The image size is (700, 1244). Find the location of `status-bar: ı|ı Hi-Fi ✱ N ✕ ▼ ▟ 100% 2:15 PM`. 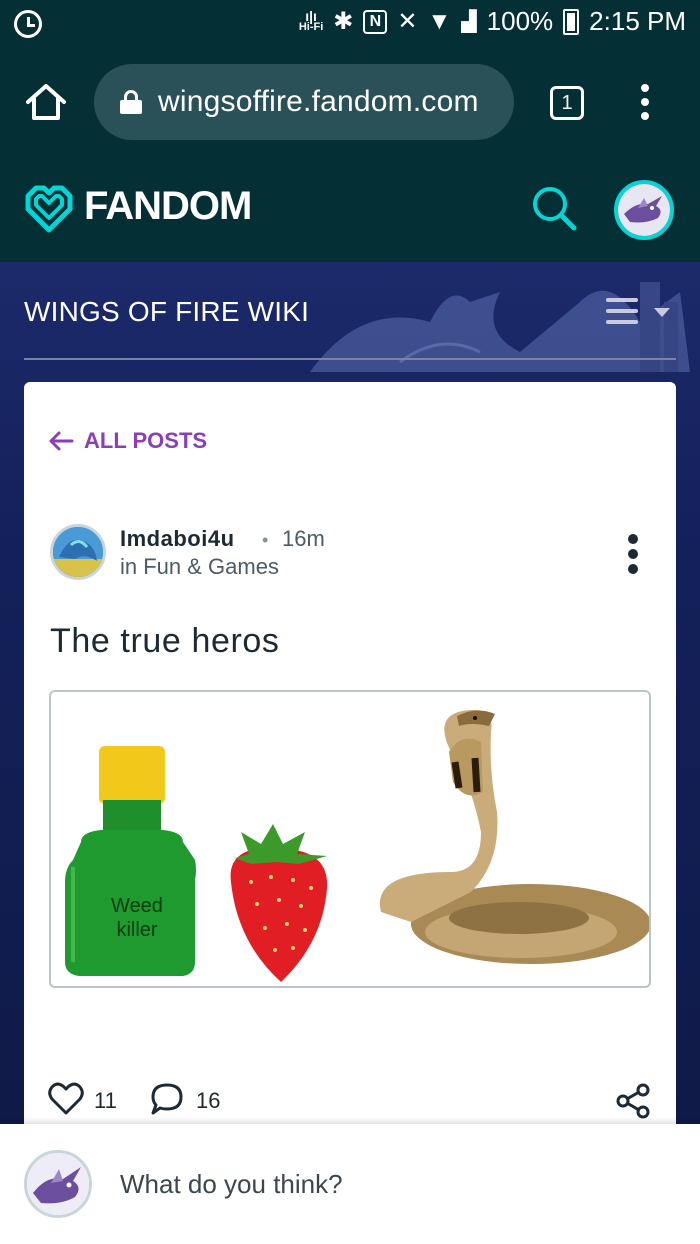

status-bar: ı|ı Hi-Fi ✱ N ✕ ▼ ▟ 100% 2:15 PM is located at coordinates (350, 24).